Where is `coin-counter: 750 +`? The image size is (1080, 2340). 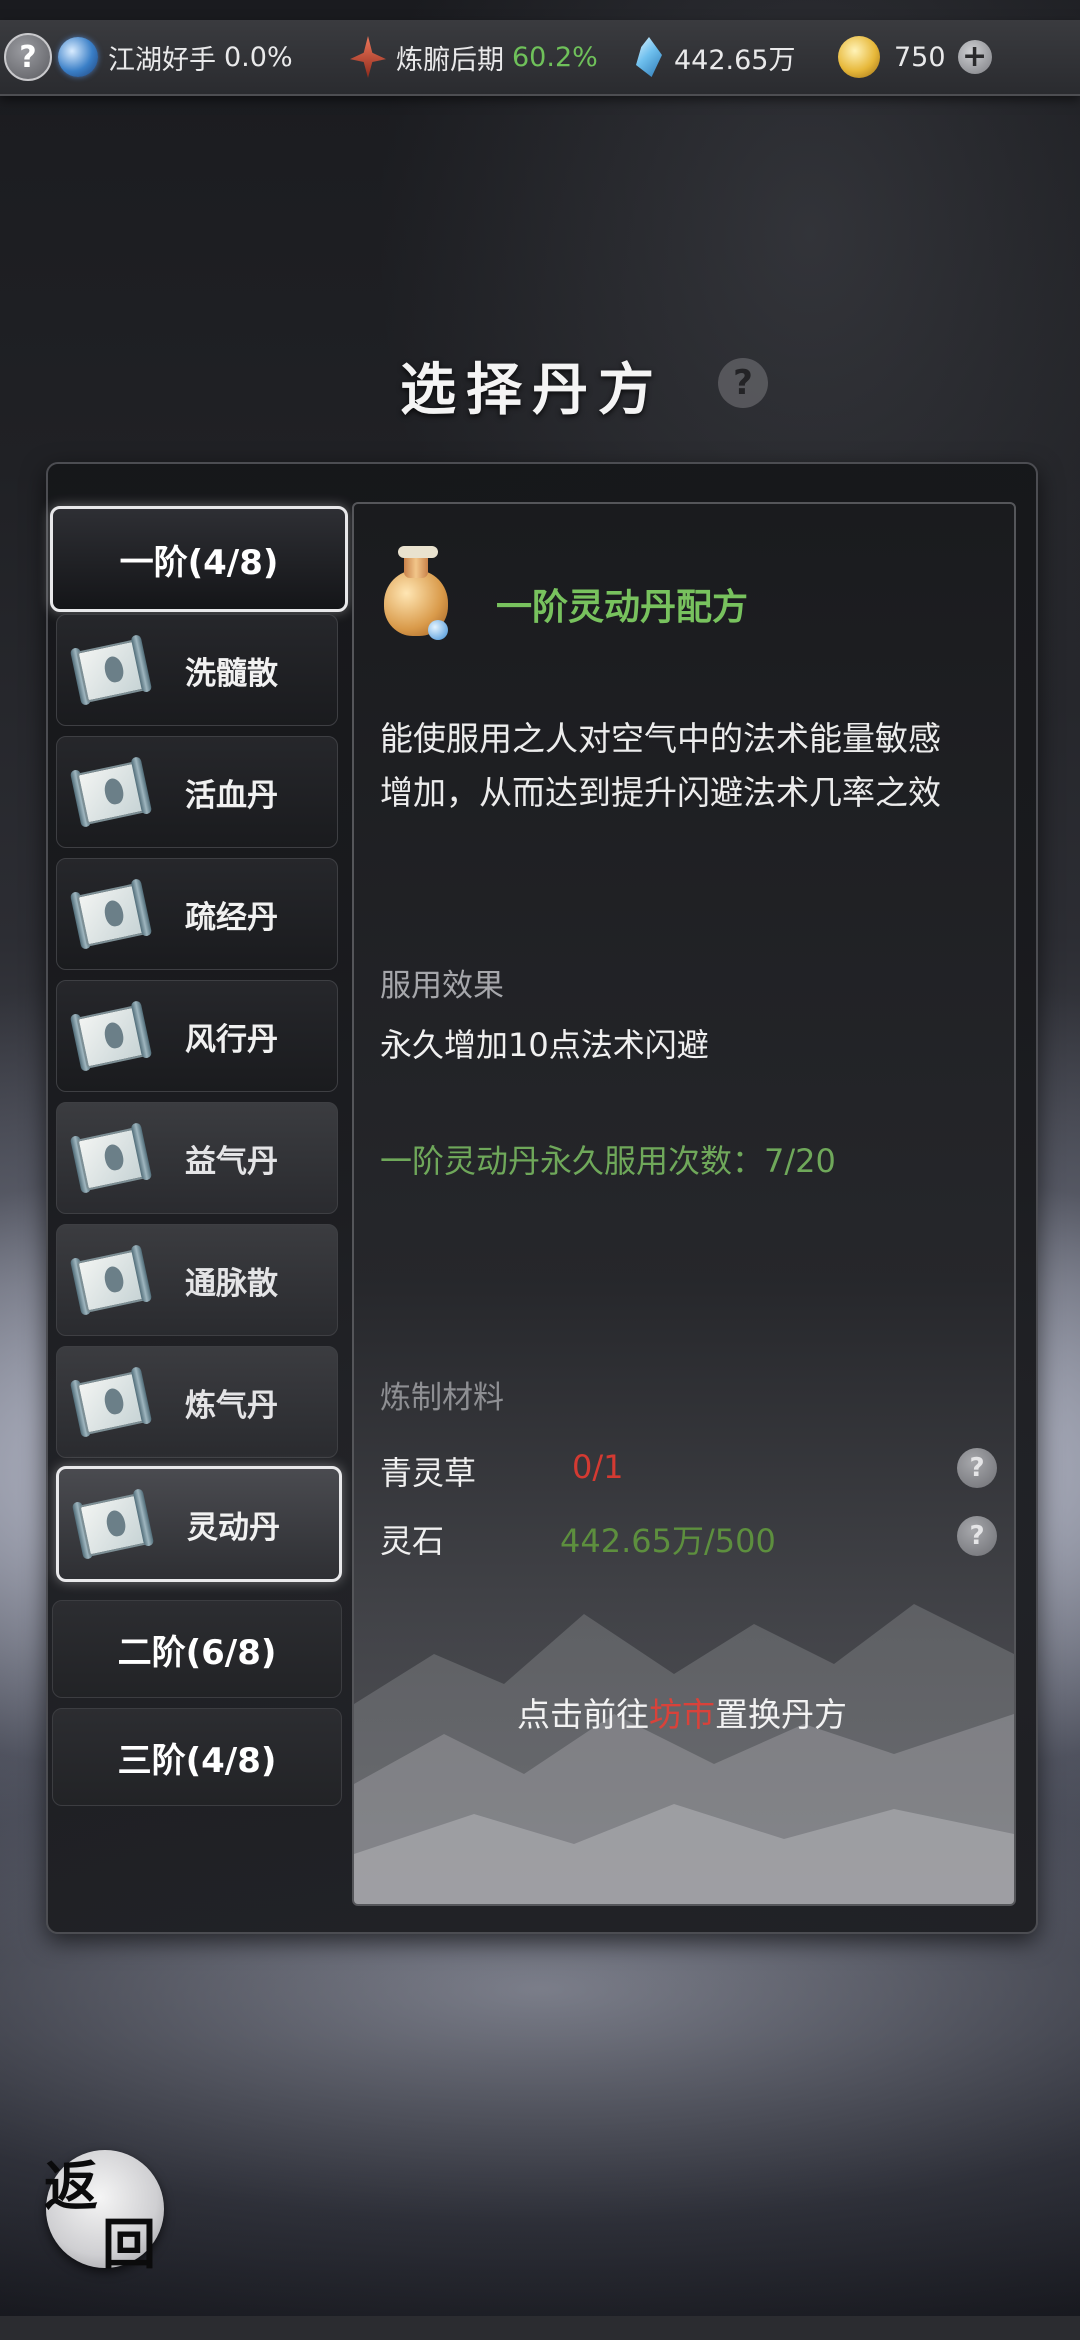 coin-counter: 750 + is located at coordinates (915, 57).